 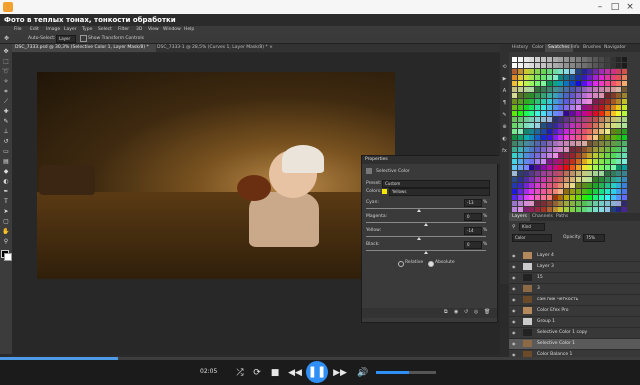 What do you see at coordinates (473, 245) in the screenshot?
I see `slider-value-input: 0` at bounding box center [473, 245].